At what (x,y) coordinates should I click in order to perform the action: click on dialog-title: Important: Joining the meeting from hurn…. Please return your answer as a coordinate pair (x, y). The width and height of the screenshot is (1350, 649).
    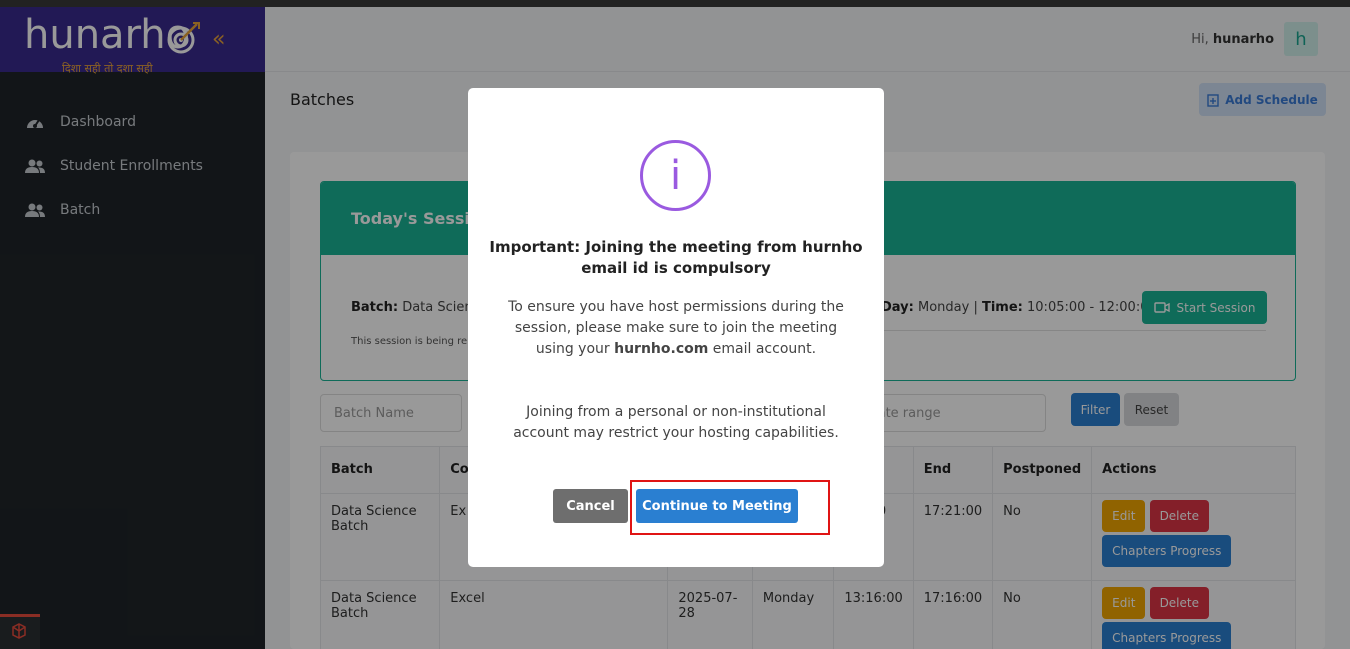
    Looking at the image, I should click on (676, 257).